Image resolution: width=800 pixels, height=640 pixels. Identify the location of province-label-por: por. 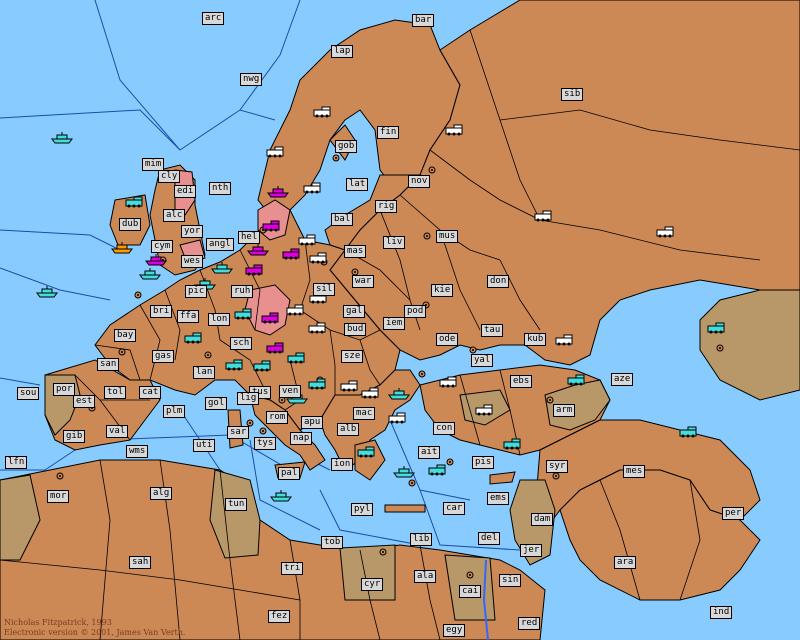
(64, 389).